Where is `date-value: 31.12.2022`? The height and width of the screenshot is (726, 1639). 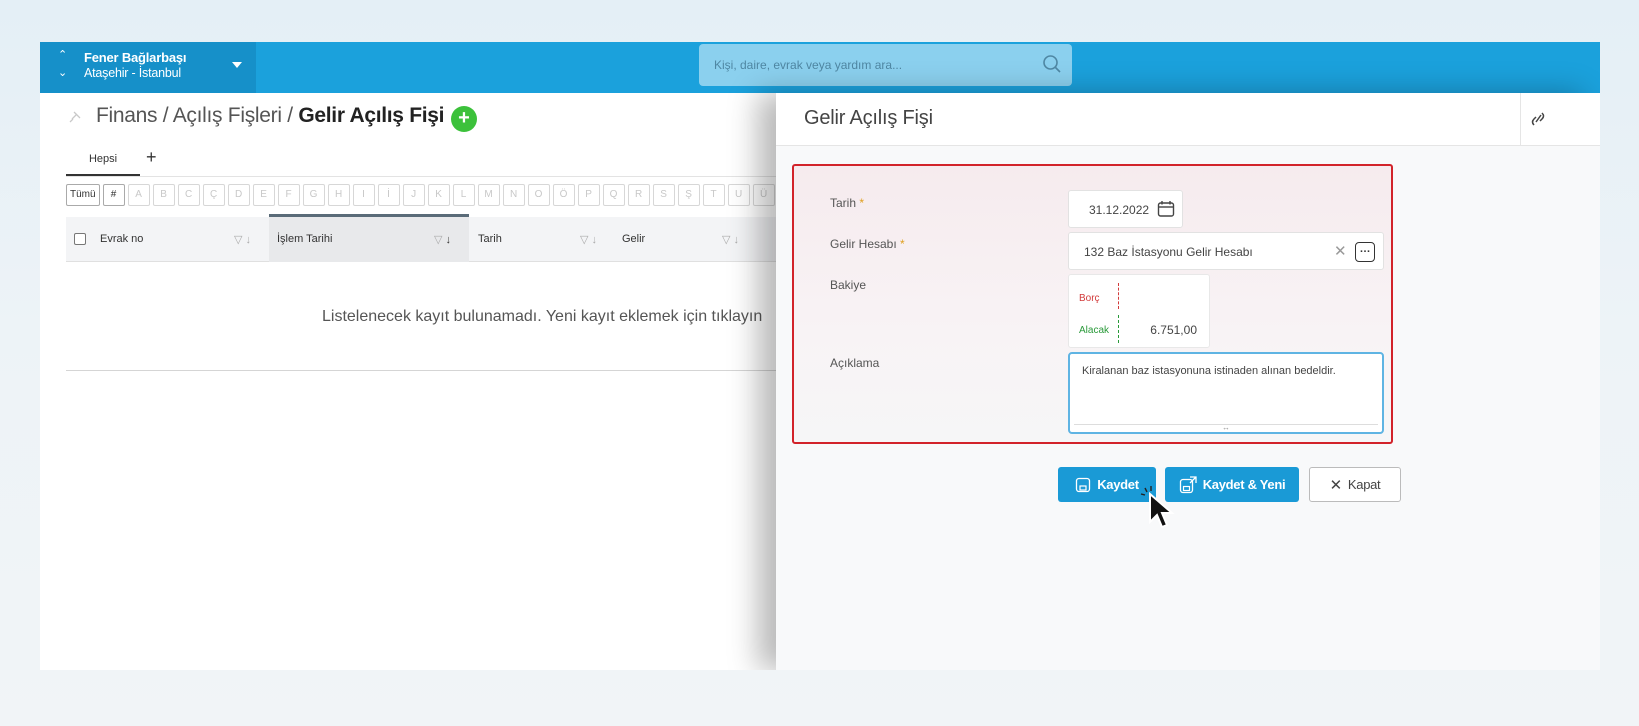 date-value: 31.12.2022 is located at coordinates (1119, 210).